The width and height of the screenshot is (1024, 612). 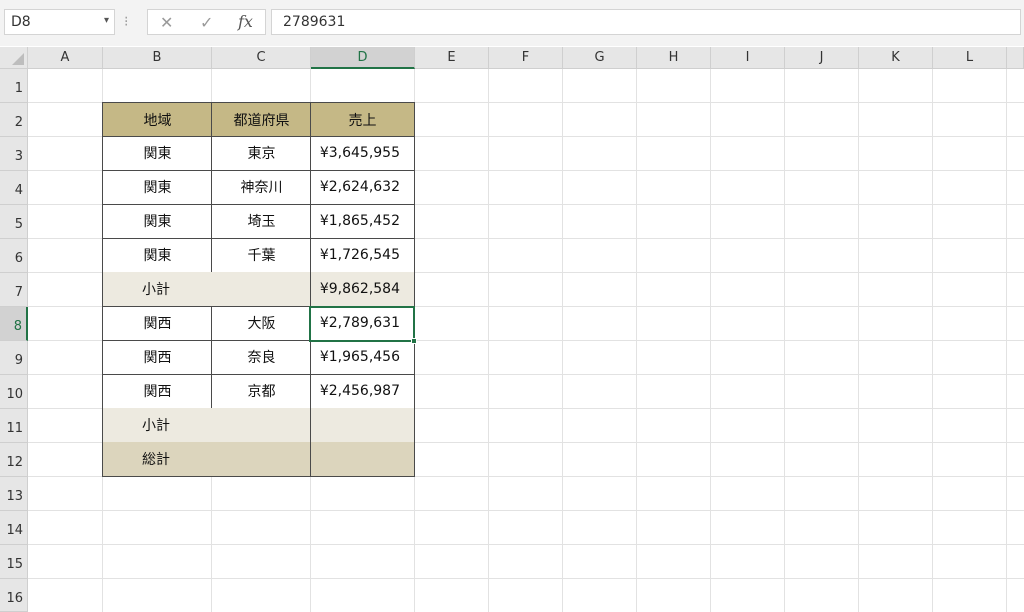 I want to click on cell-d10: ¥2,456,987, so click(x=362, y=391).